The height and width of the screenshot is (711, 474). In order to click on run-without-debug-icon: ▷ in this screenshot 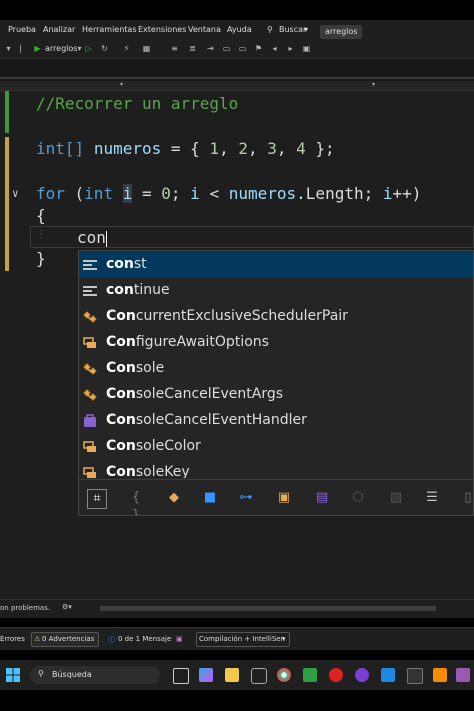, I will do `click(88, 48)`.